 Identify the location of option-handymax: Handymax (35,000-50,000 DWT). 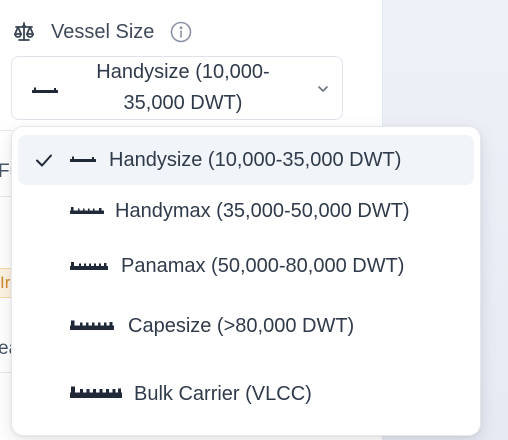
(246, 211).